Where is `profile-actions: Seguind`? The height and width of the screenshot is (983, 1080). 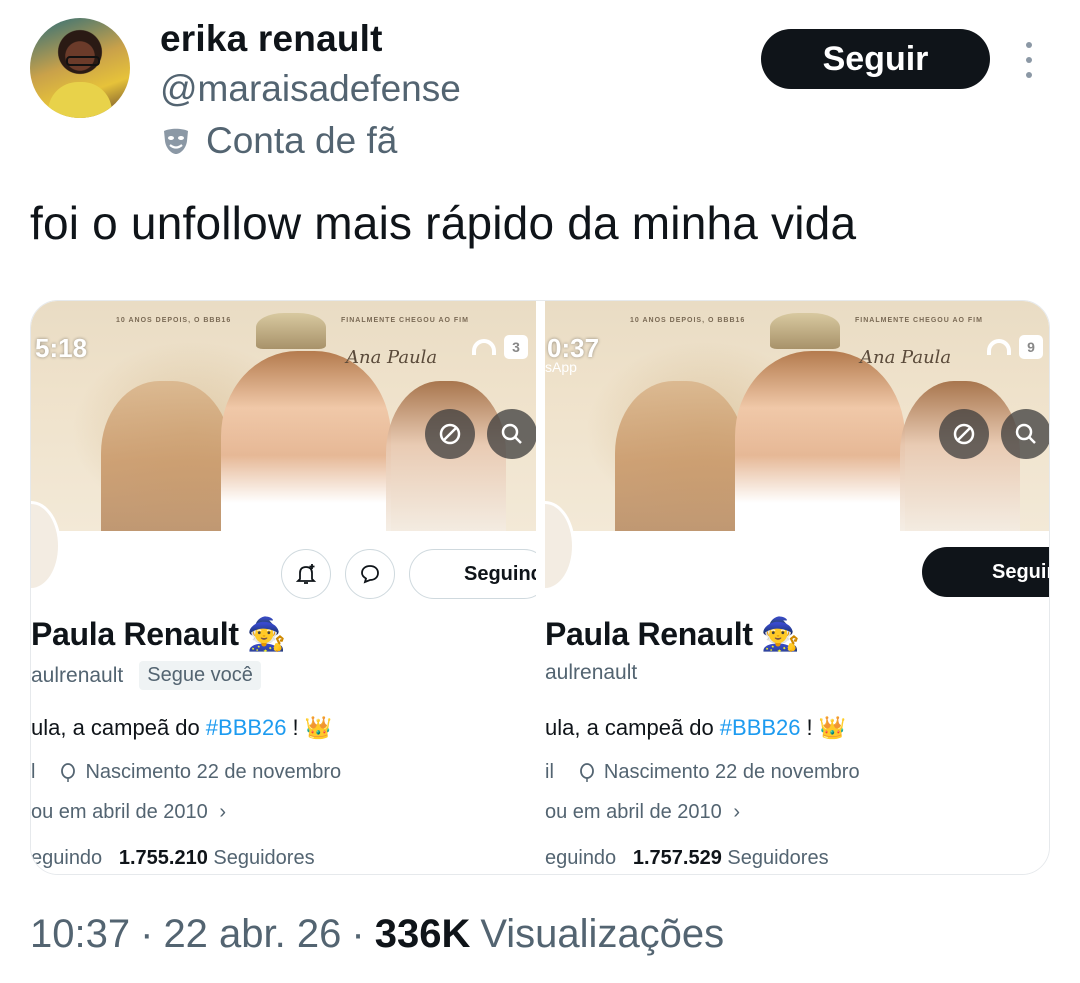 profile-actions: Seguind is located at coordinates (408, 574).